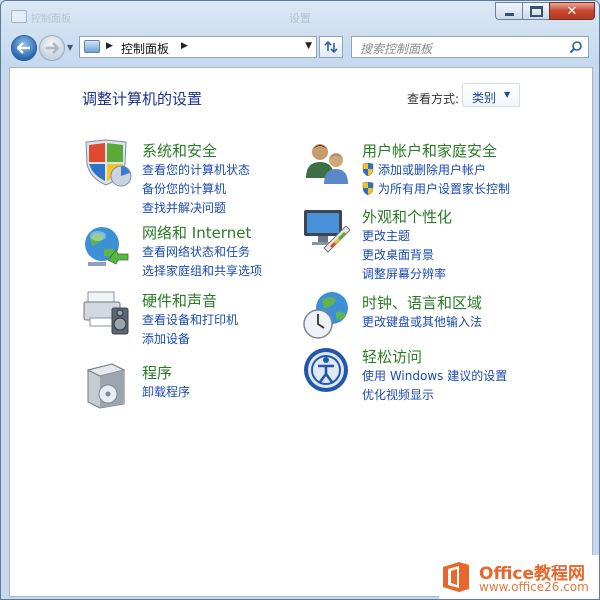 The width and height of the screenshot is (600, 600). Describe the element at coordinates (434, 395) in the screenshot. I see `link-optimize-video-display: 优化视频显示` at that location.